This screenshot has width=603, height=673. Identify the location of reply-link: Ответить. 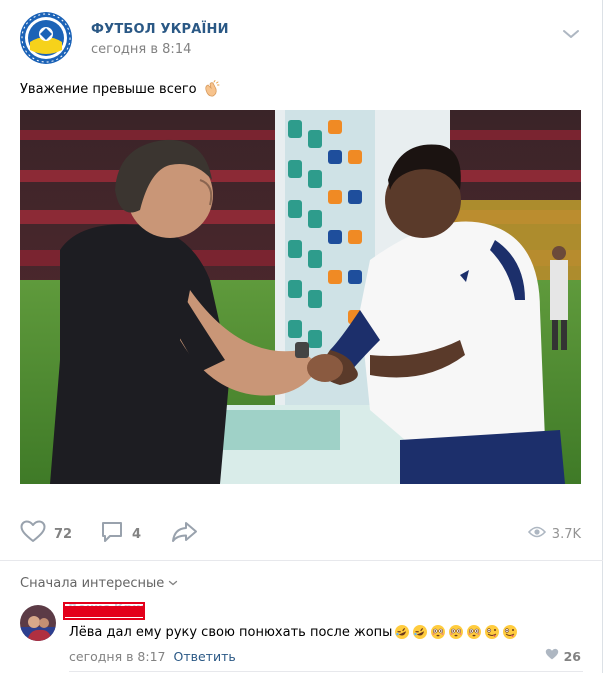
(205, 656).